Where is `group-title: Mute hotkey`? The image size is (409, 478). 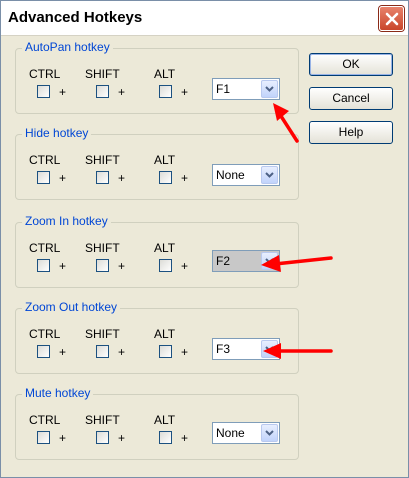 group-title: Mute hotkey is located at coordinates (58, 393).